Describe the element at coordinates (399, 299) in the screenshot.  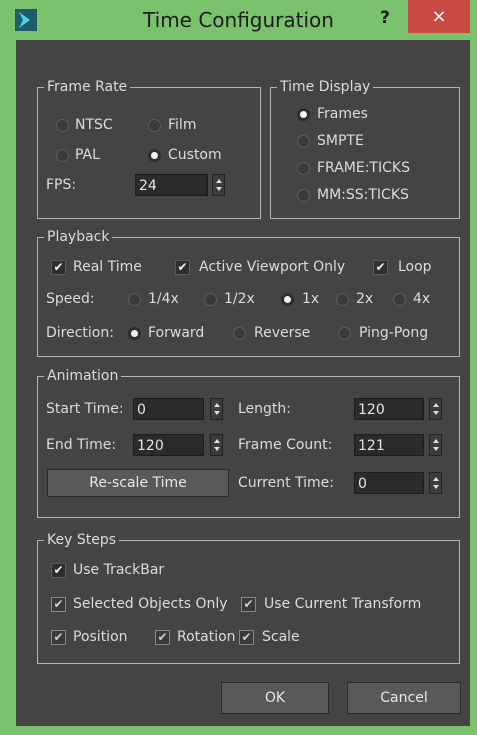
I see `speed-4x-radio` at that location.